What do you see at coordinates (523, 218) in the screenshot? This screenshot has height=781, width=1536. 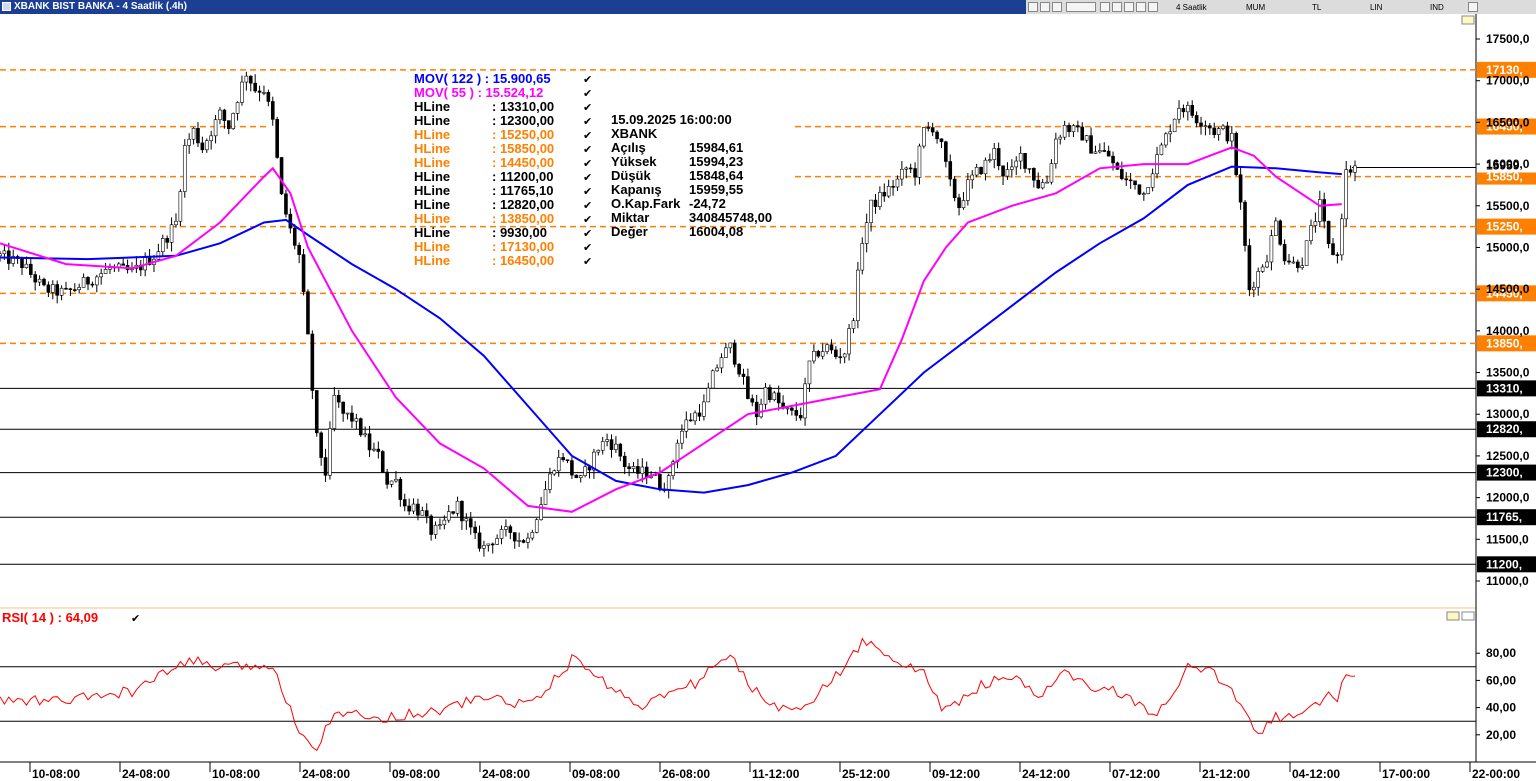 I see `hline-legend-value: : 13850,00` at bounding box center [523, 218].